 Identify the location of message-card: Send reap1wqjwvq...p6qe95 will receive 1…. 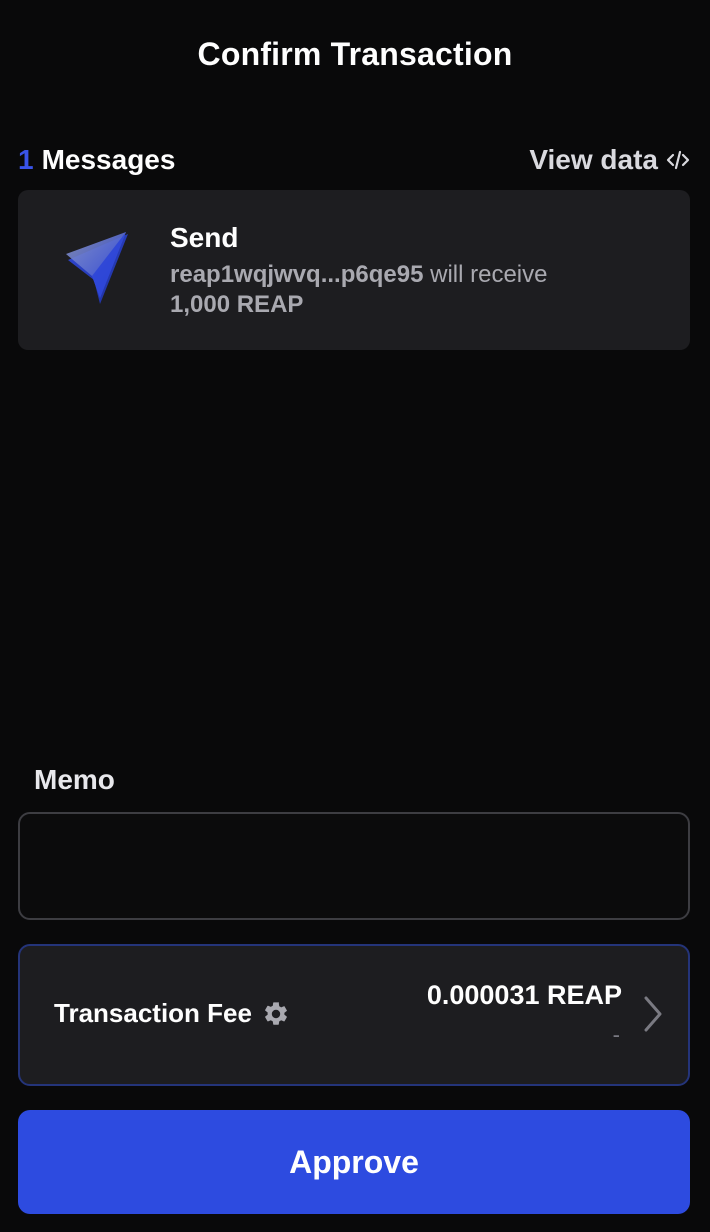
(354, 270).